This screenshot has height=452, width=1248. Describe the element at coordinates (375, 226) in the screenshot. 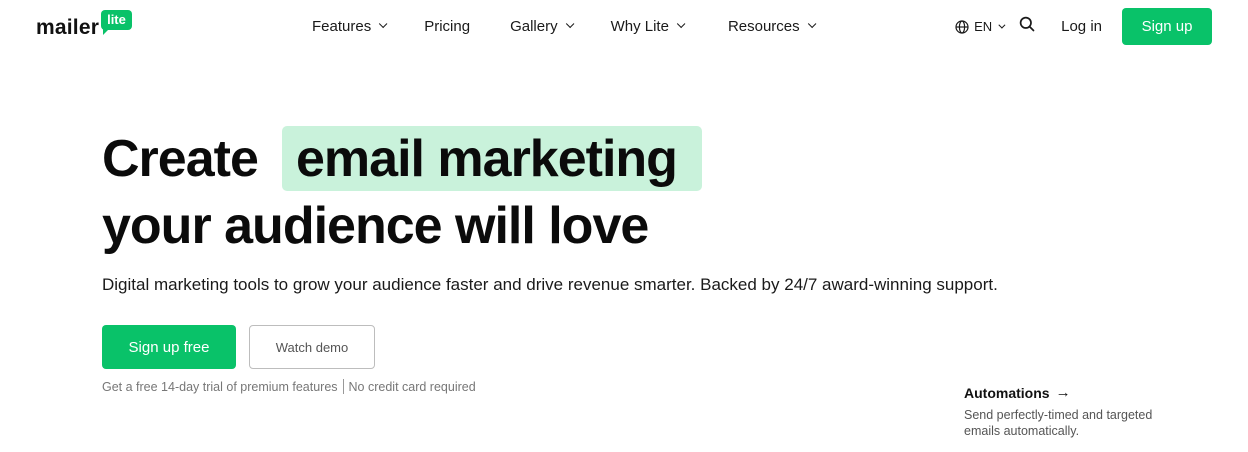

I see `hero-title-line-2: your audience will love` at that location.